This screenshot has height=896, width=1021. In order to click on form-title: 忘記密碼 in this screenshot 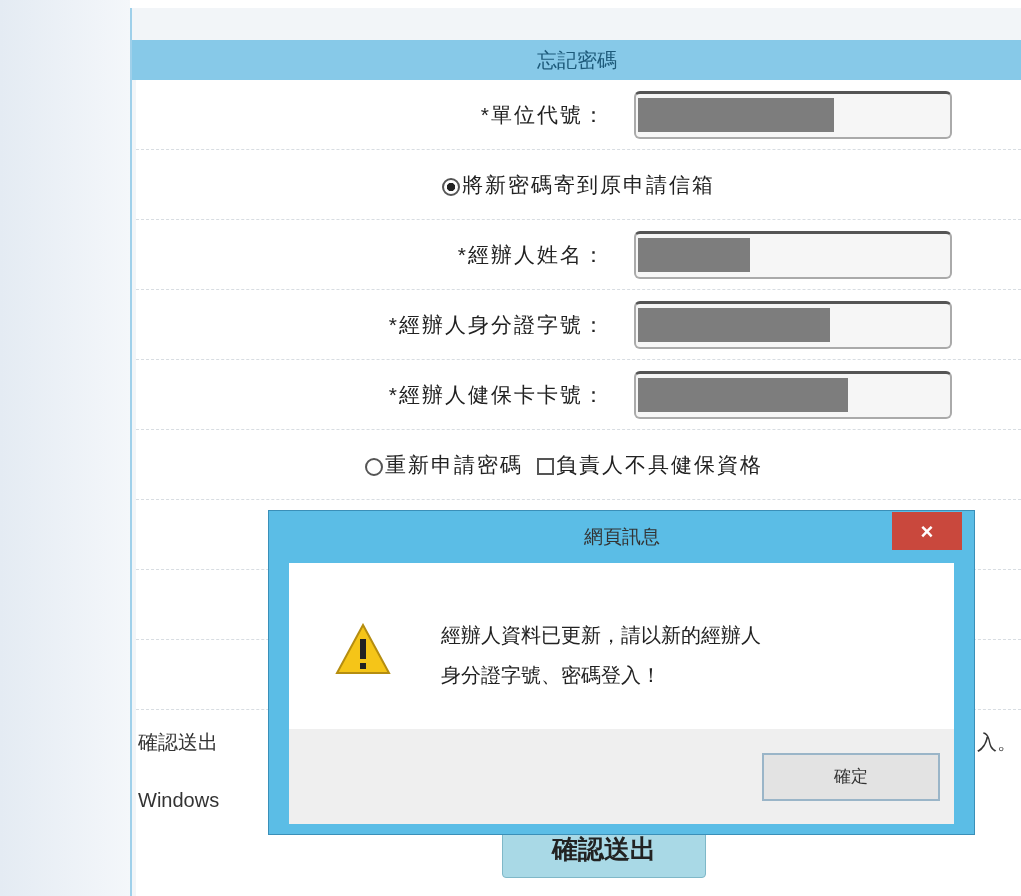, I will do `click(576, 60)`.